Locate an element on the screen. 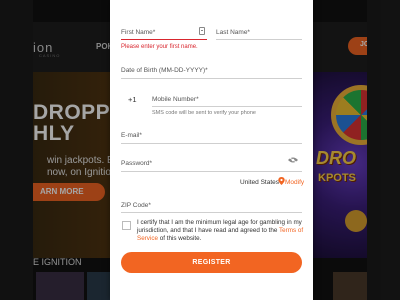 The height and width of the screenshot is (300, 400). mobile-number-underline is located at coordinates (227, 106).